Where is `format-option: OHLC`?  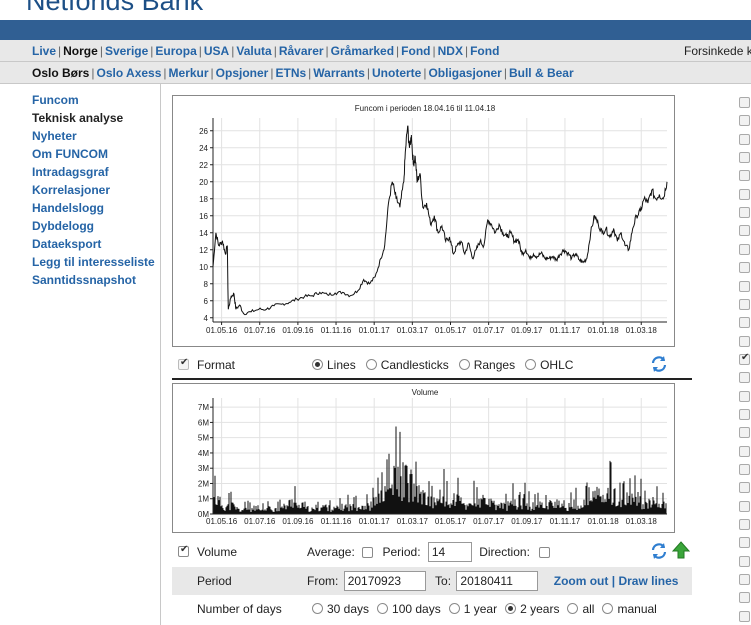 format-option: OHLC is located at coordinates (549, 365).